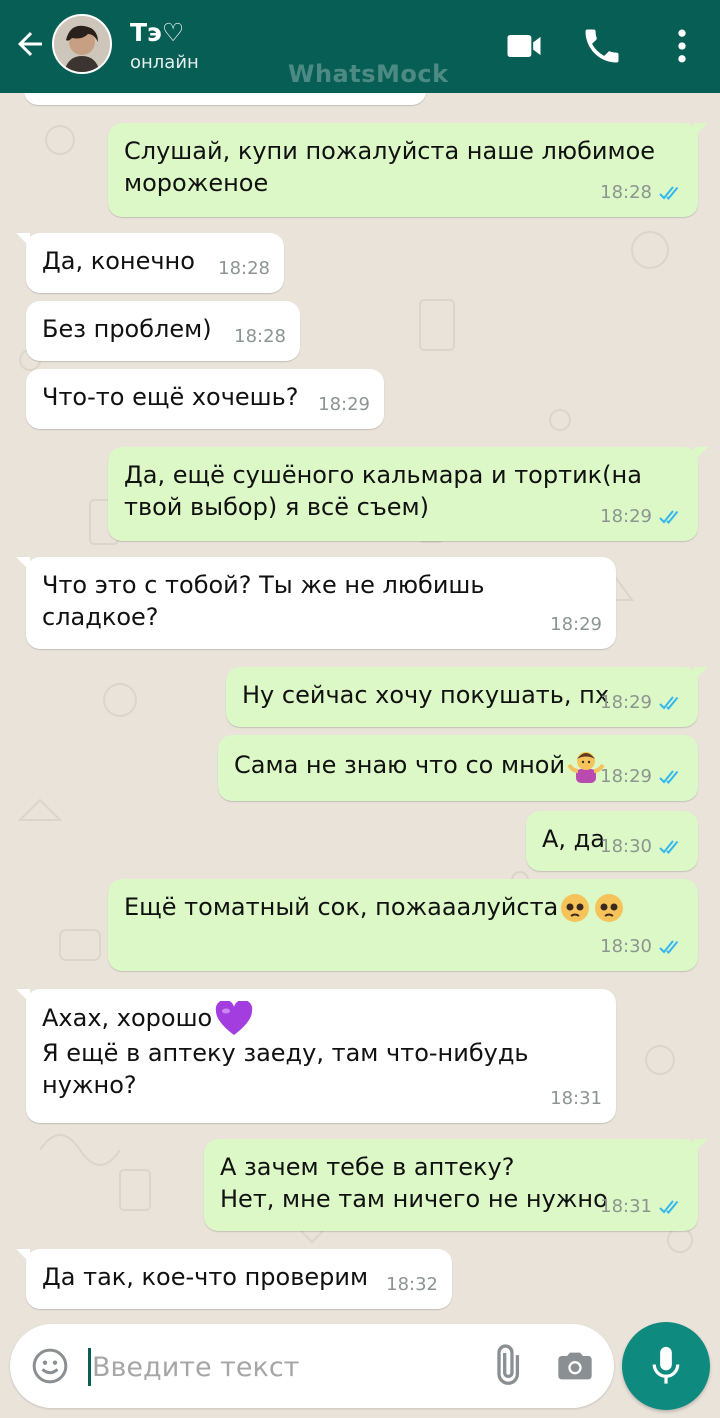 The height and width of the screenshot is (1418, 720). I want to click on video-call-icon, so click(524, 46).